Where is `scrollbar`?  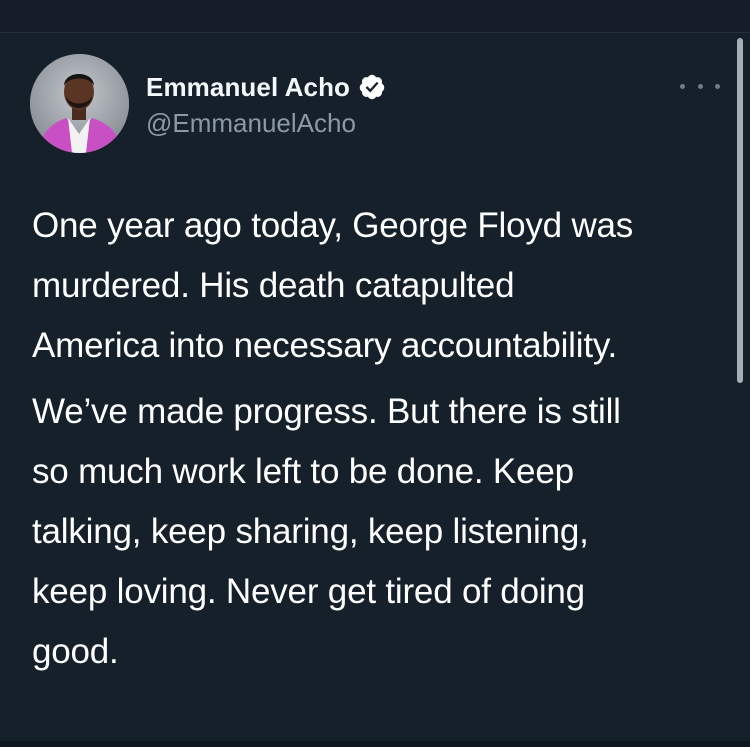 scrollbar is located at coordinates (740, 210).